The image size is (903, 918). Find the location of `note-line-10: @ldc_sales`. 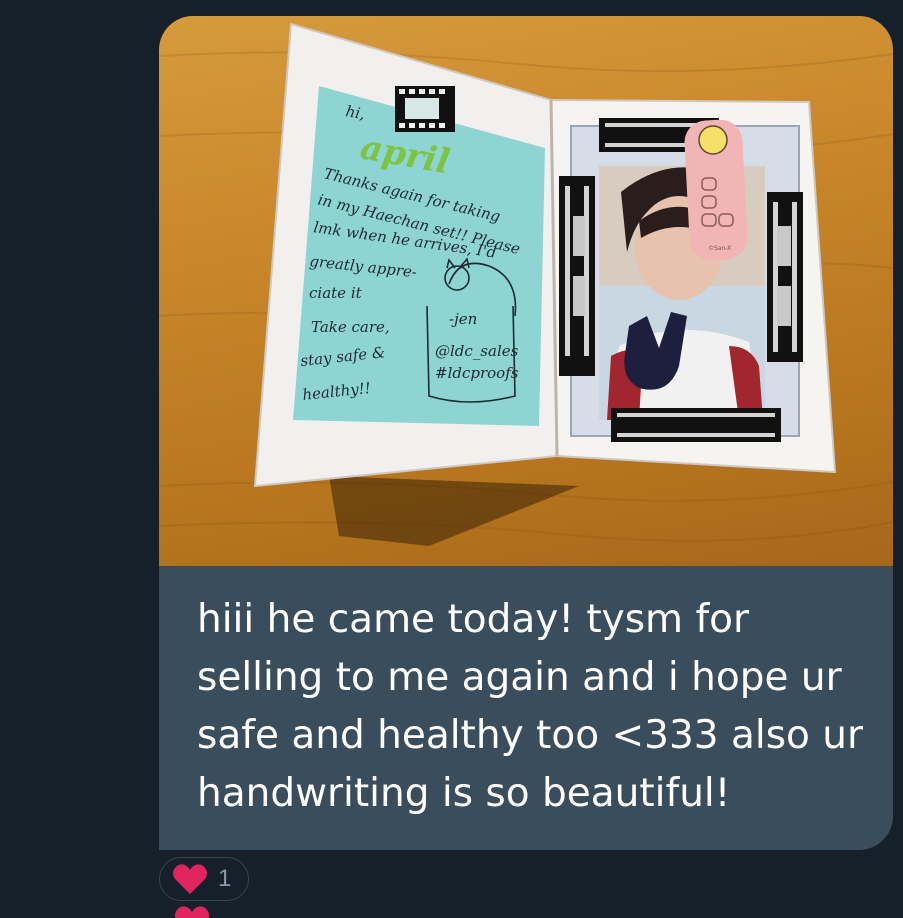

note-line-10: @ldc_sales is located at coordinates (477, 351).